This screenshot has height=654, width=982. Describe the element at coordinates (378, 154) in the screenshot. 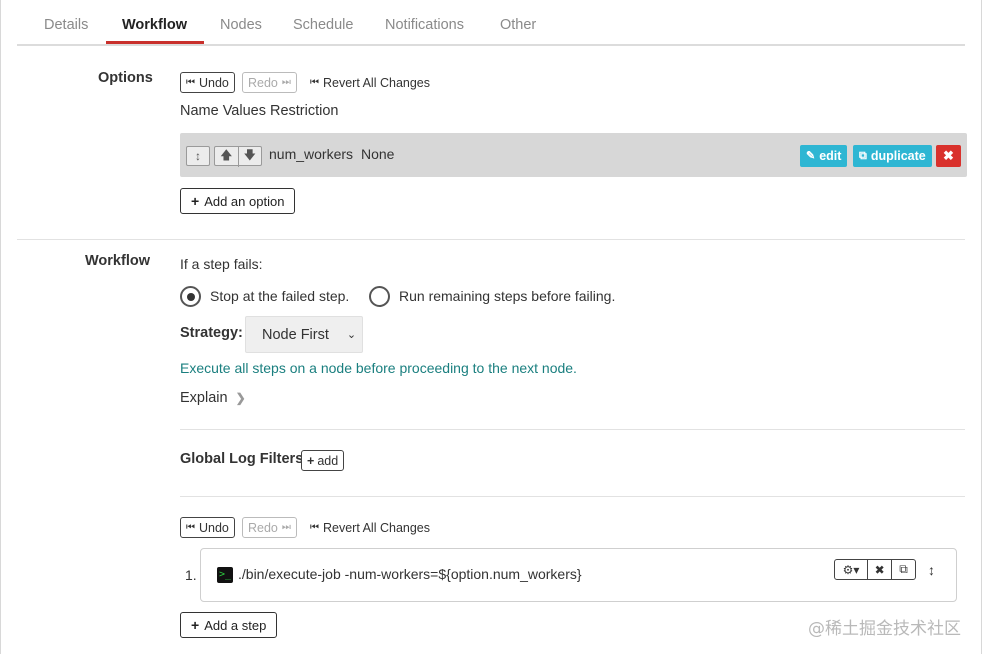

I see `option-values: None` at that location.